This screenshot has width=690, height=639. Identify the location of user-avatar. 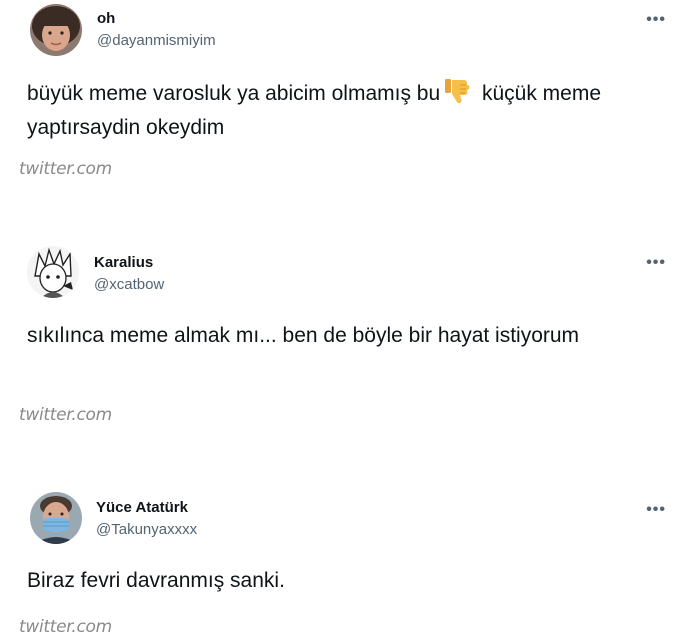
(56, 518).